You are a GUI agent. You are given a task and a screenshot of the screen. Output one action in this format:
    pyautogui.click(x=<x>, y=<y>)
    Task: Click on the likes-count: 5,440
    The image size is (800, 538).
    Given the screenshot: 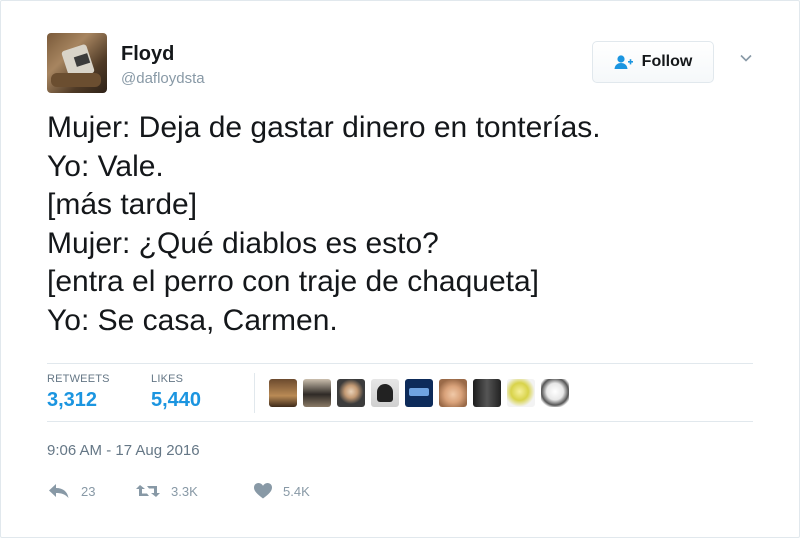 What is the action you would take?
    pyautogui.click(x=176, y=400)
    